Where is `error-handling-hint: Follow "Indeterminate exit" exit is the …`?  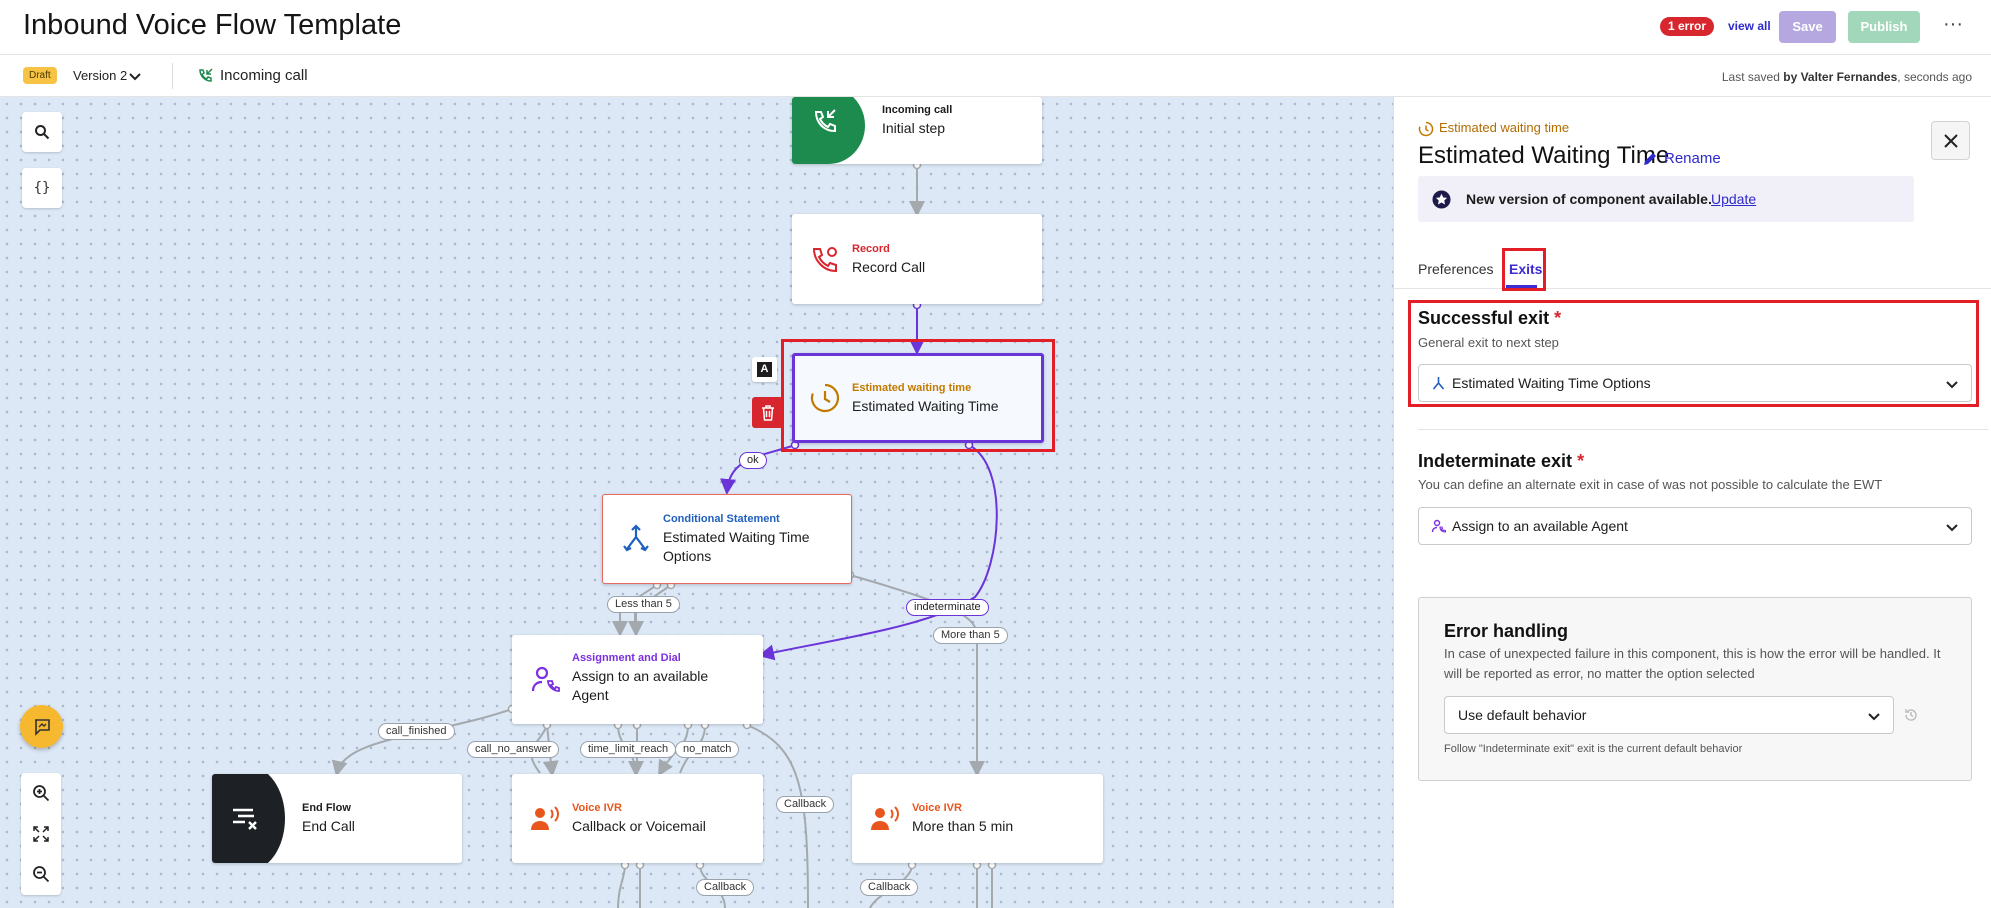
error-handling-hint: Follow "Indeterminate exit" exit is the … is located at coordinates (1593, 749).